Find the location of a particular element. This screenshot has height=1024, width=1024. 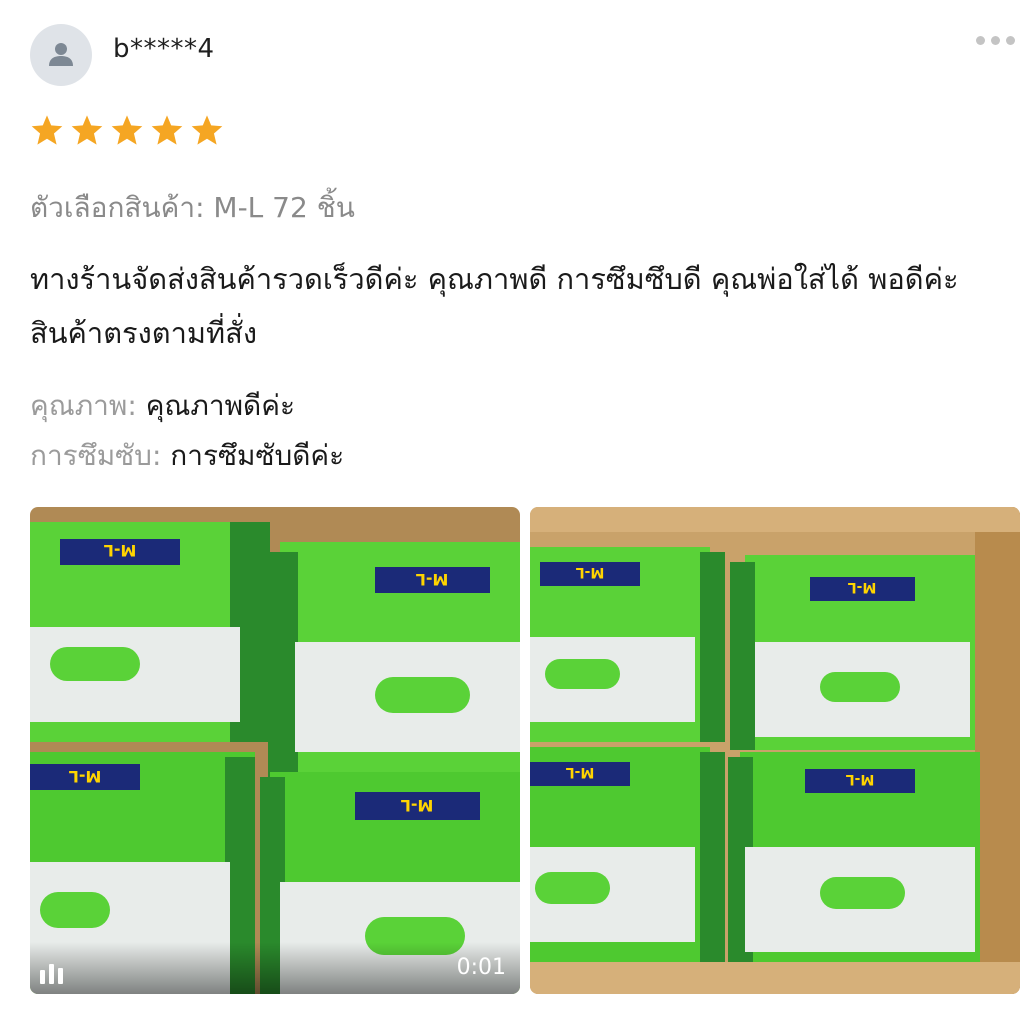

attribute-label: การซึมซับ: is located at coordinates (96, 455).